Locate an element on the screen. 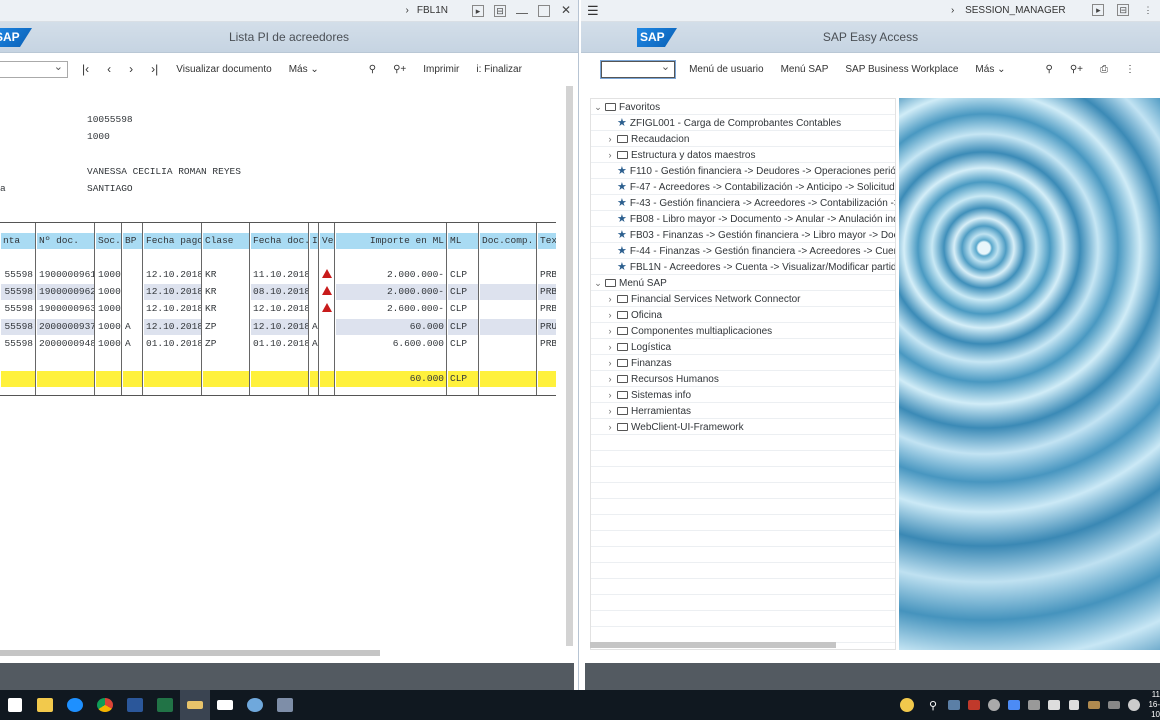 The width and height of the screenshot is (1160, 720). column-header: I is located at coordinates (314, 241).